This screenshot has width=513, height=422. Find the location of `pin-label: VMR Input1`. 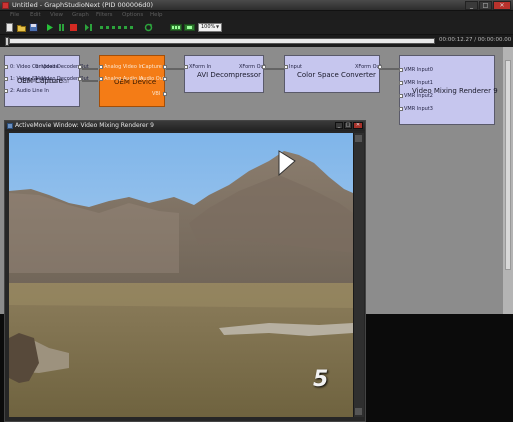

pin-label: VMR Input1 is located at coordinates (418, 83).